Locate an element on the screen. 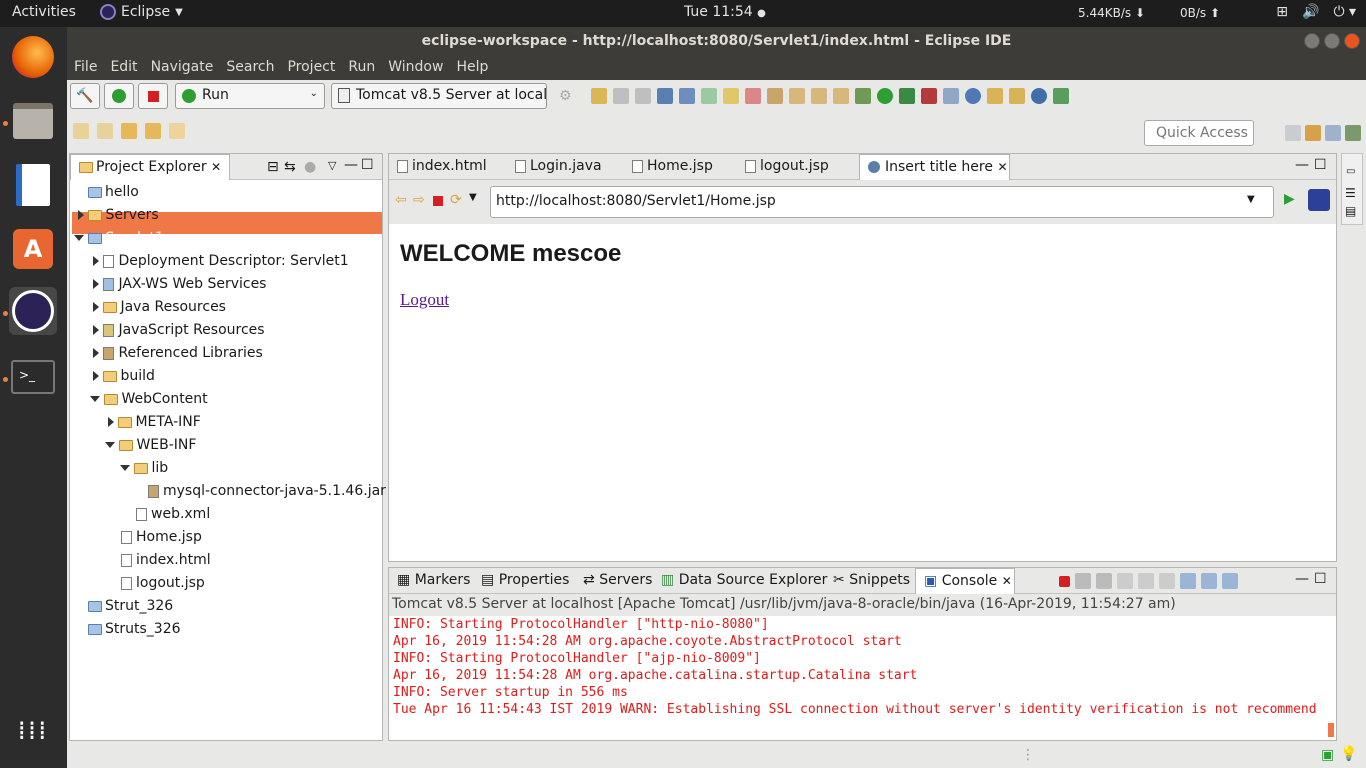 The width and height of the screenshot is (1366, 768). tree-item-home-jsp: Home.jsp is located at coordinates (161, 537).